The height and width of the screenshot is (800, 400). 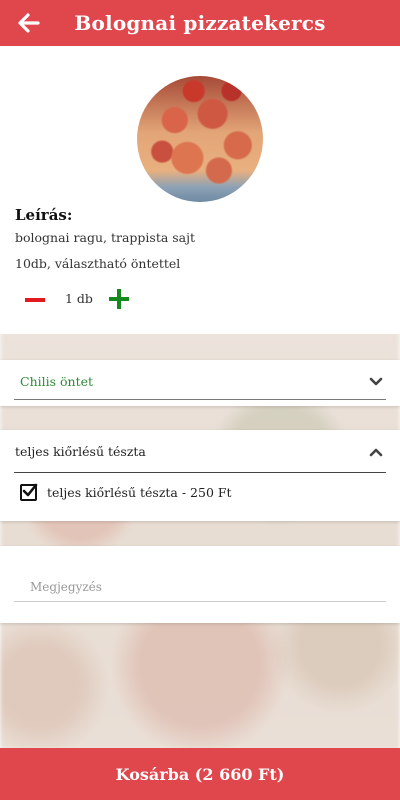 I want to click on note-card, so click(x=200, y=584).